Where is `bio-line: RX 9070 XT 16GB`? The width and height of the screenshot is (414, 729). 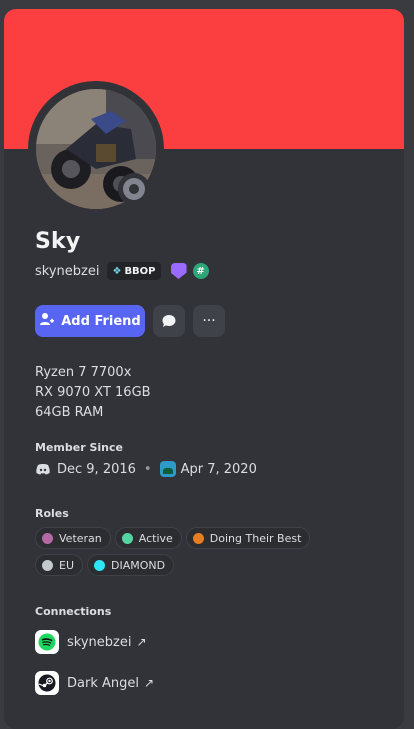
bio-line: RX 9070 XT 16GB is located at coordinates (93, 392).